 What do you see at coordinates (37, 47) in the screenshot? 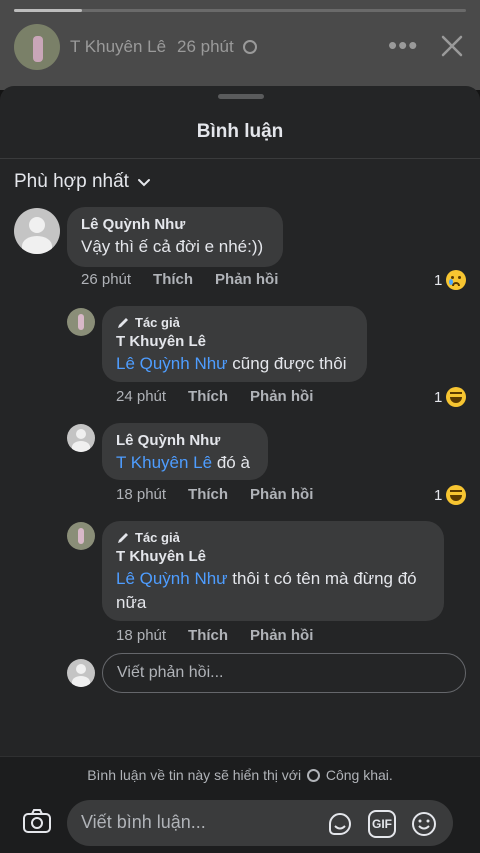
I see `story-author-avatar` at bounding box center [37, 47].